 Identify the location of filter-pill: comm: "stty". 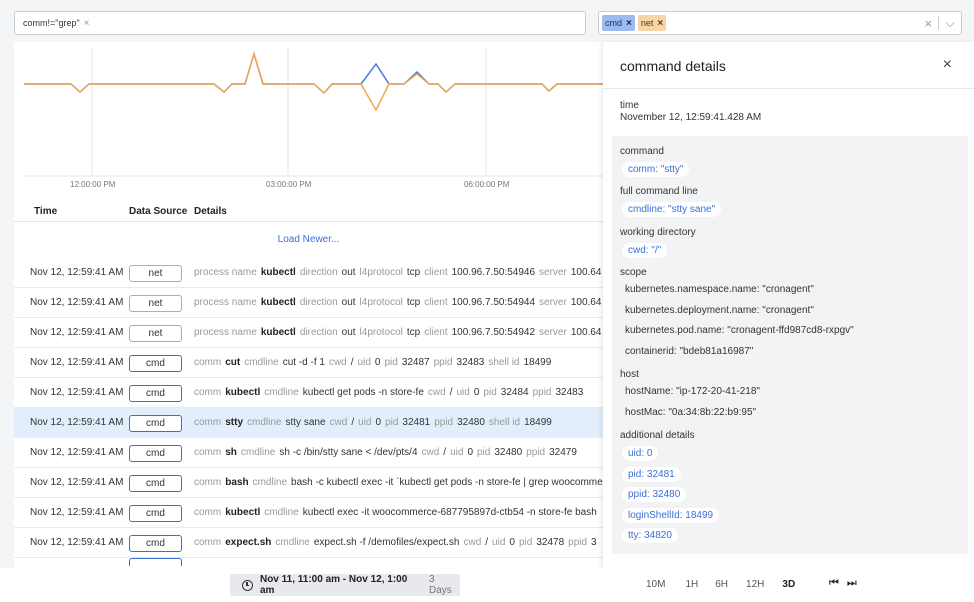
(656, 169).